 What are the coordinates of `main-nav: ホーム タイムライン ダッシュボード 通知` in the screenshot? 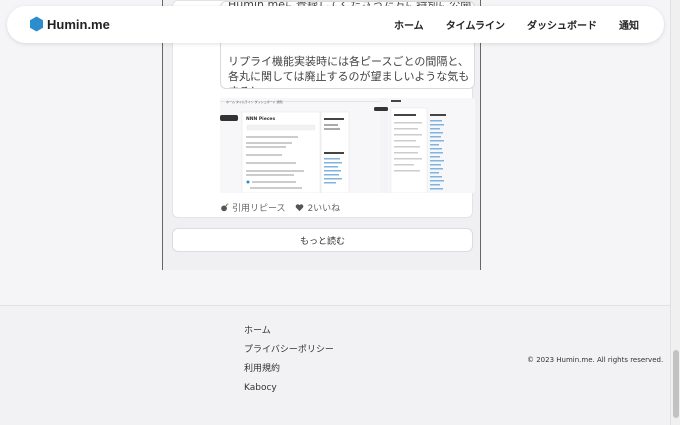 It's located at (505, 24).